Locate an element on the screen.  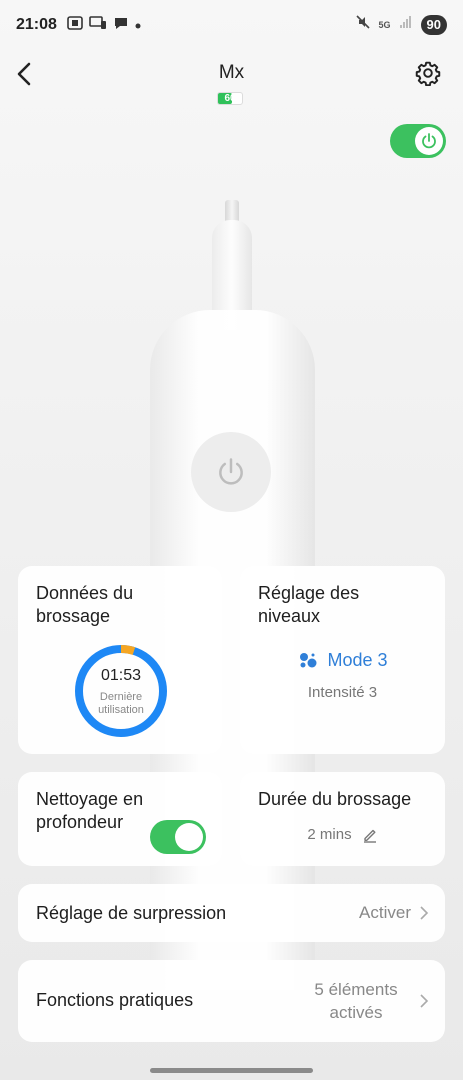
suppression-setting-row: Réglage de surpression Activer is located at coordinates (231, 913).